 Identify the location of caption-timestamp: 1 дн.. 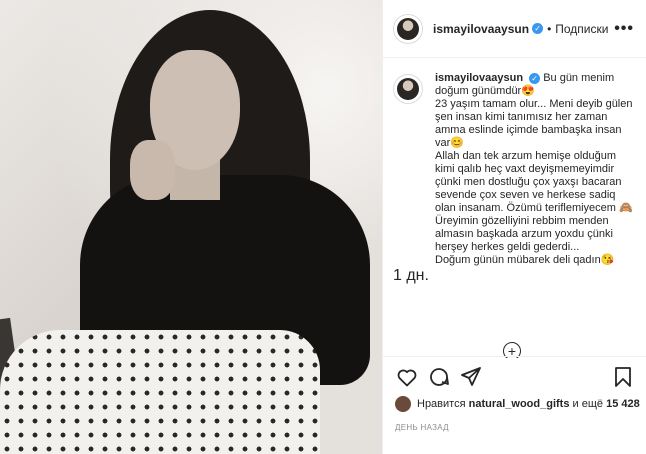
(411, 275).